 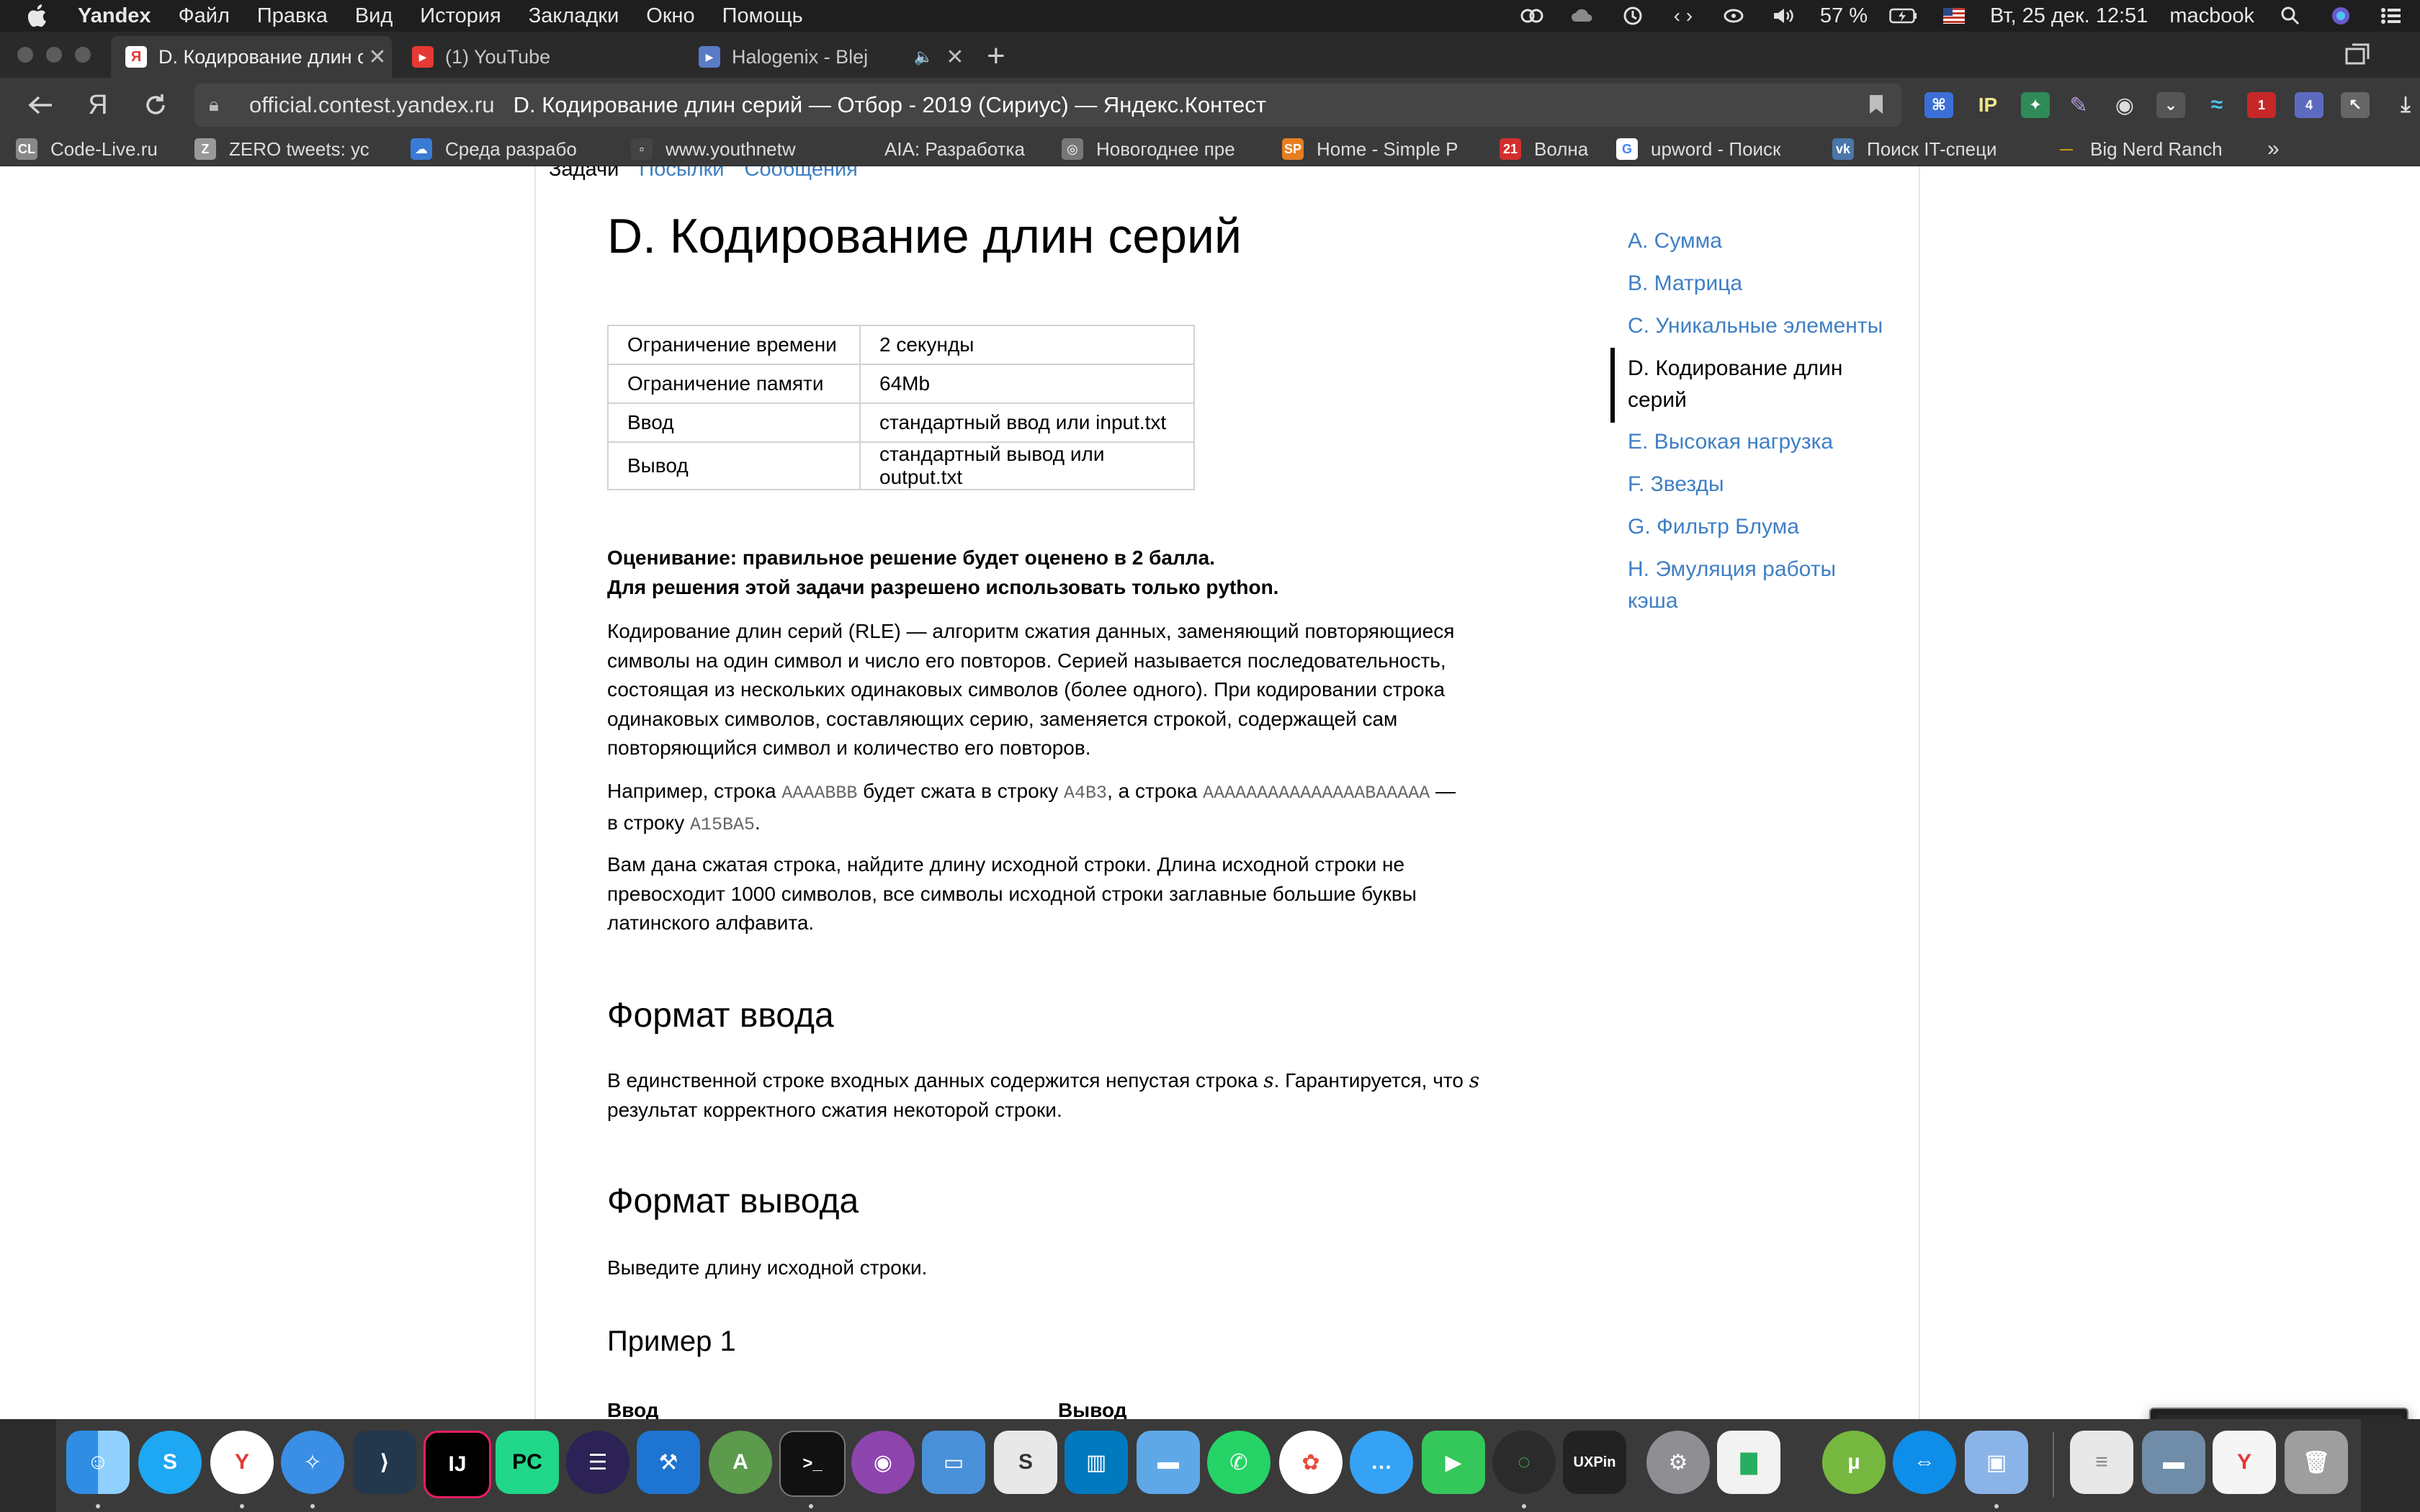 I want to click on extension-cloud-icon: 4, so click(x=2309, y=105).